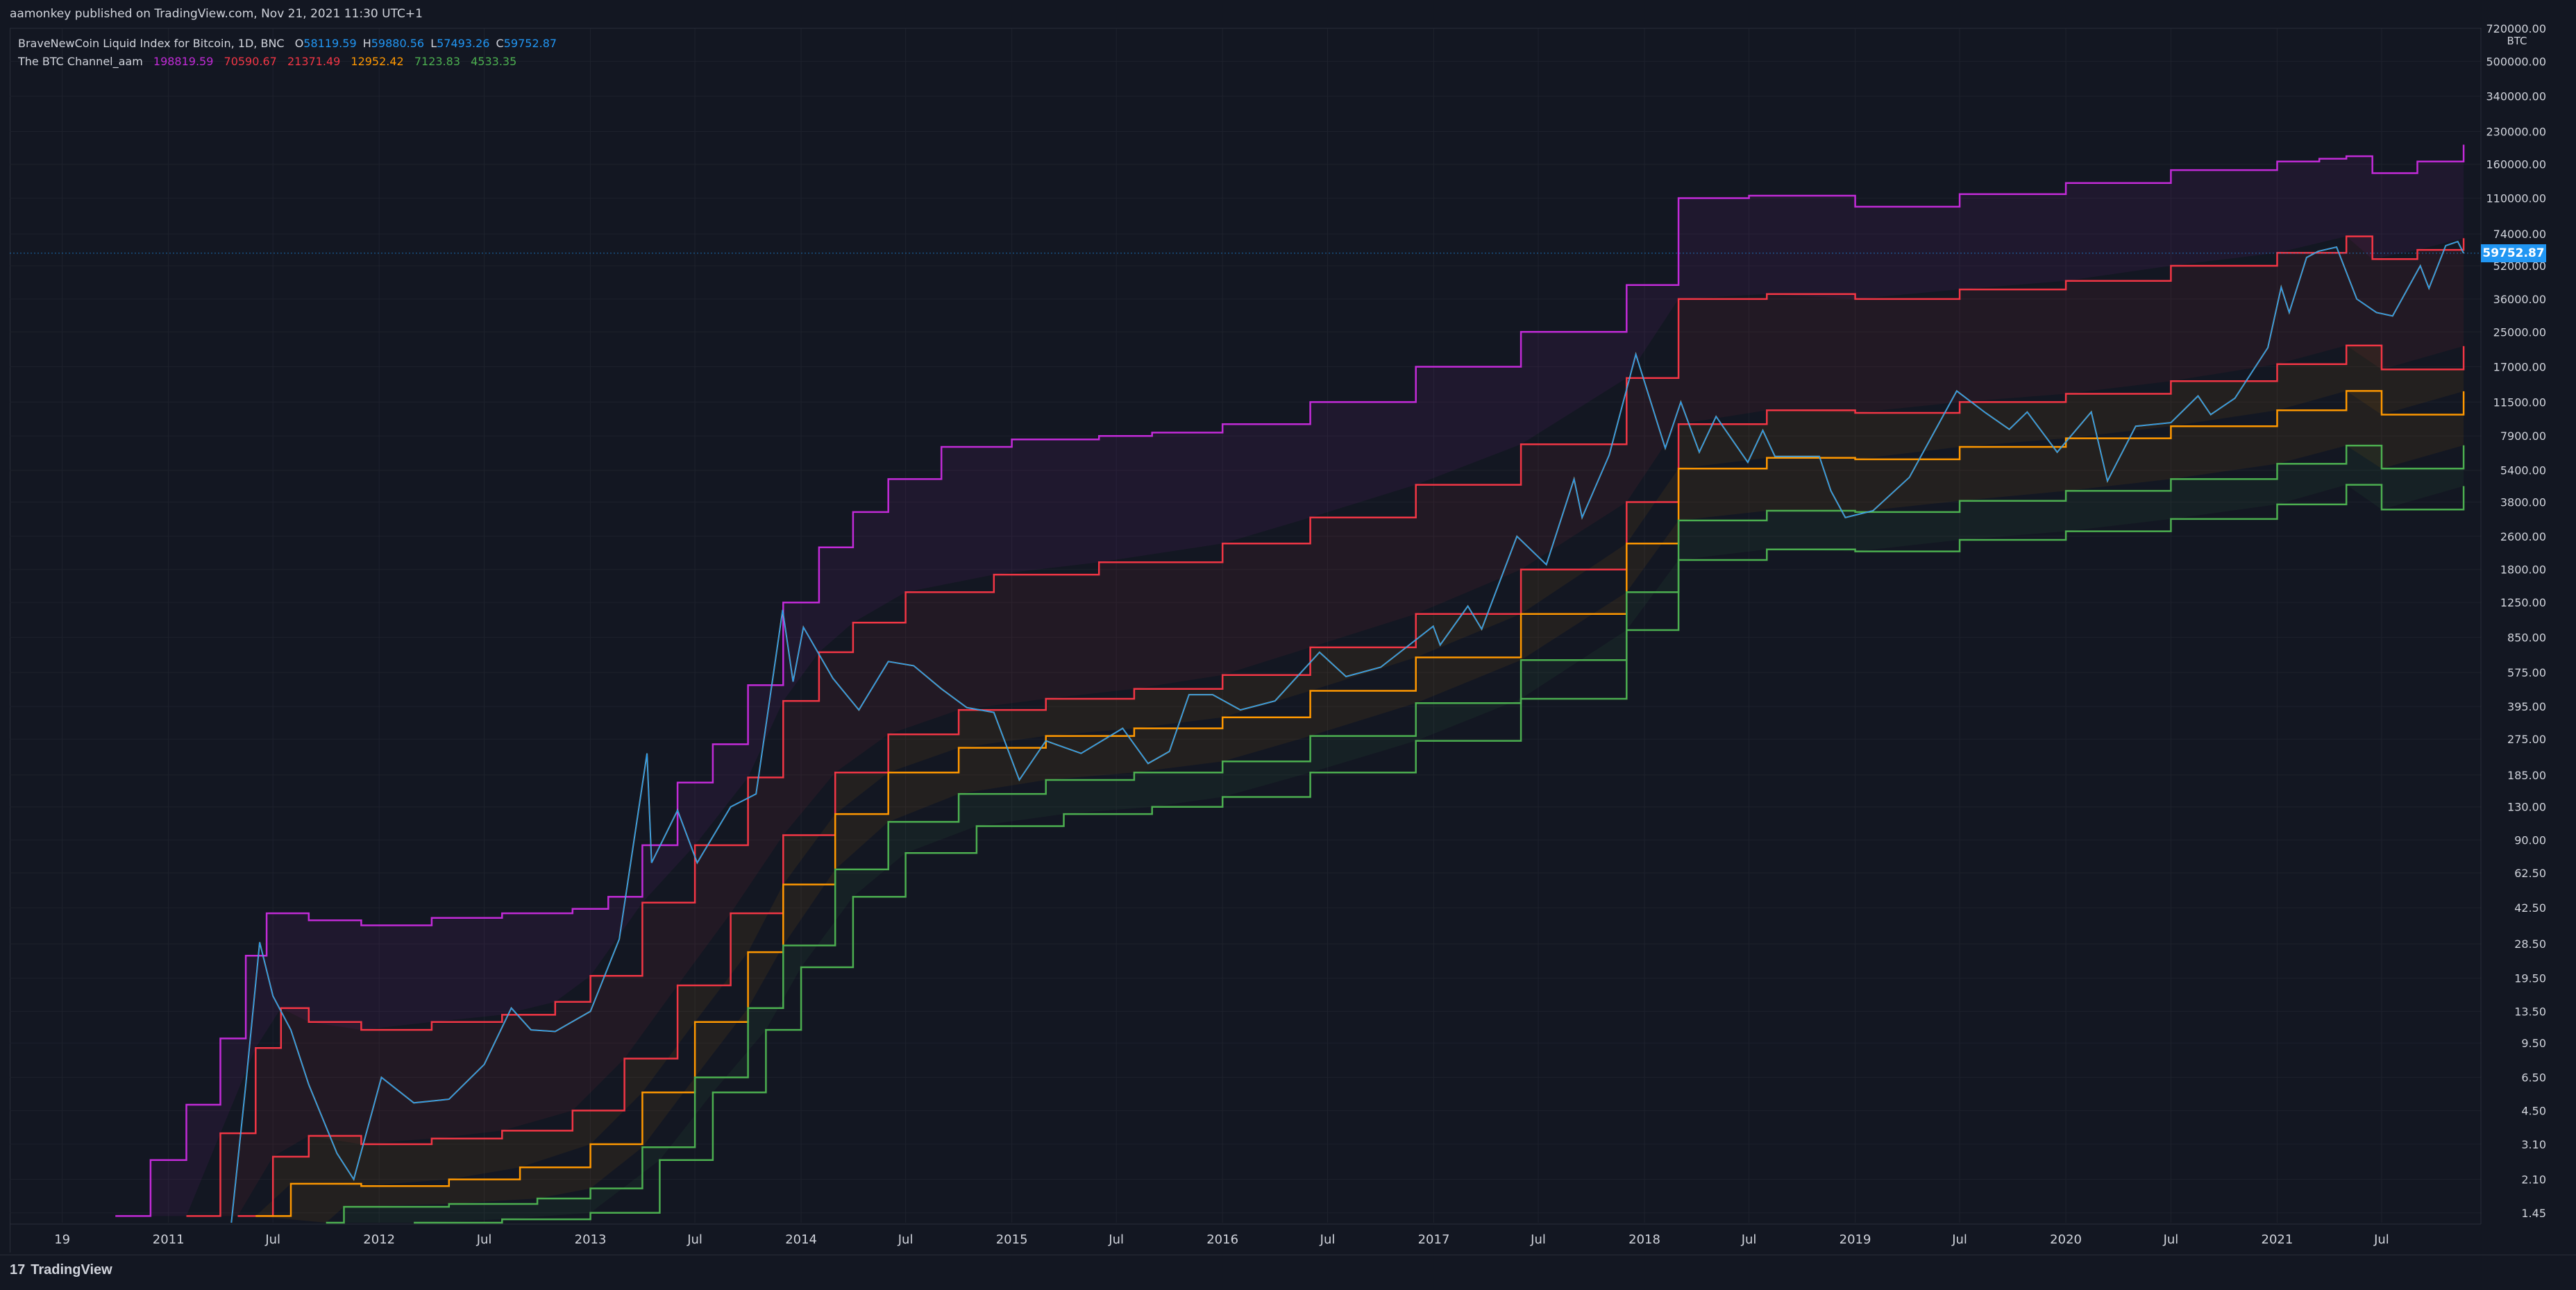  Describe the element at coordinates (463, 43) in the screenshot. I see `low-value: 57493.26` at that location.